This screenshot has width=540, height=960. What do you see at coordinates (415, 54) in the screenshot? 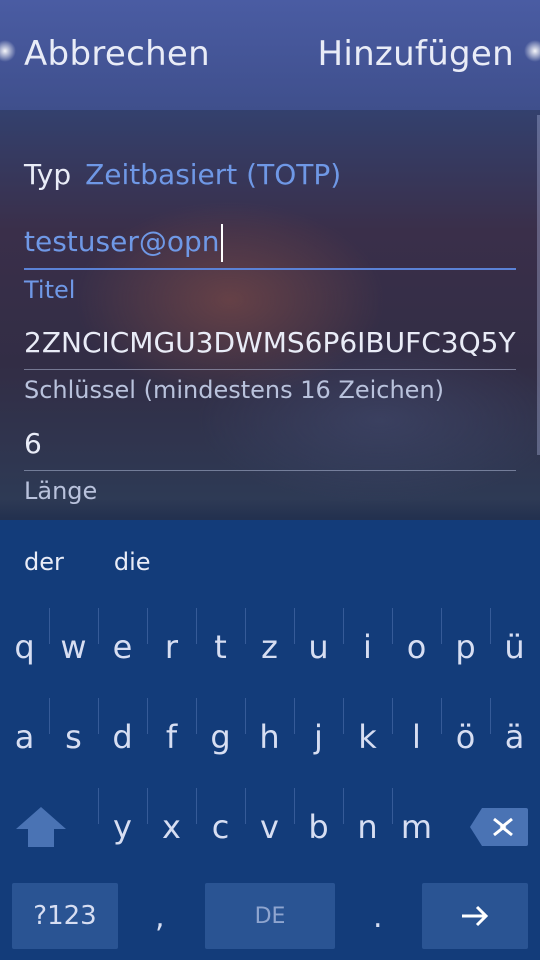
I see `add-button: Hinzufügen` at bounding box center [415, 54].